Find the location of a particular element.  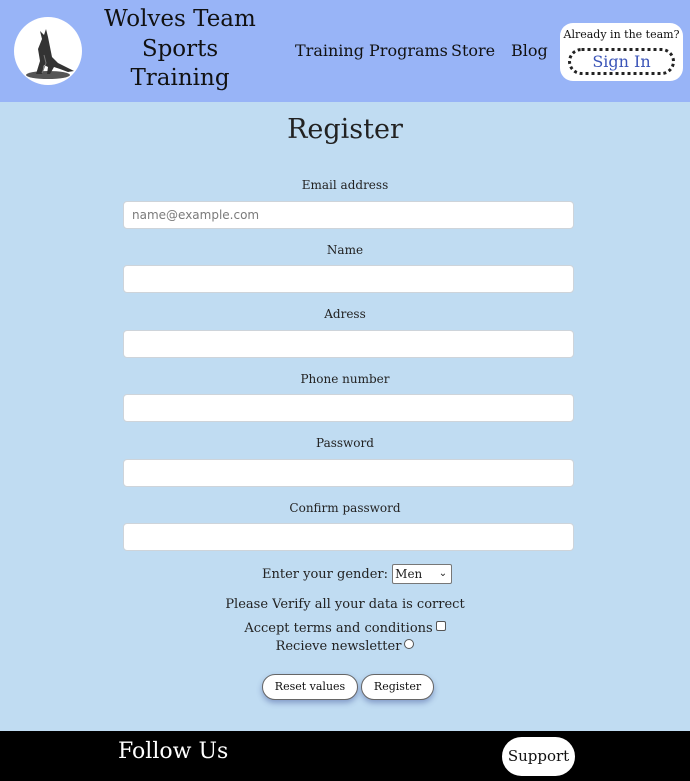

phone-label: Phone number is located at coordinates (345, 379).